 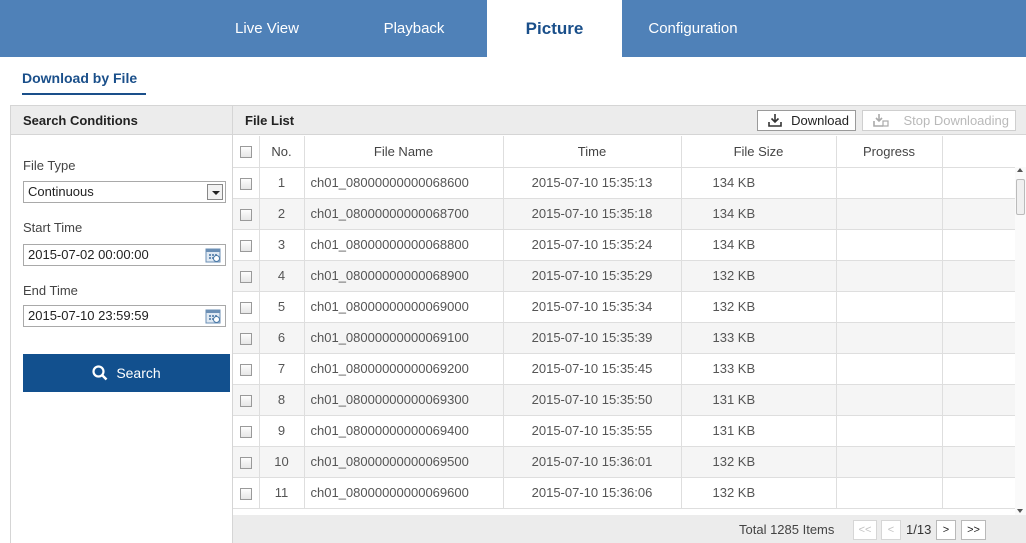 I want to click on file-type-select: Continuous, so click(x=124, y=192).